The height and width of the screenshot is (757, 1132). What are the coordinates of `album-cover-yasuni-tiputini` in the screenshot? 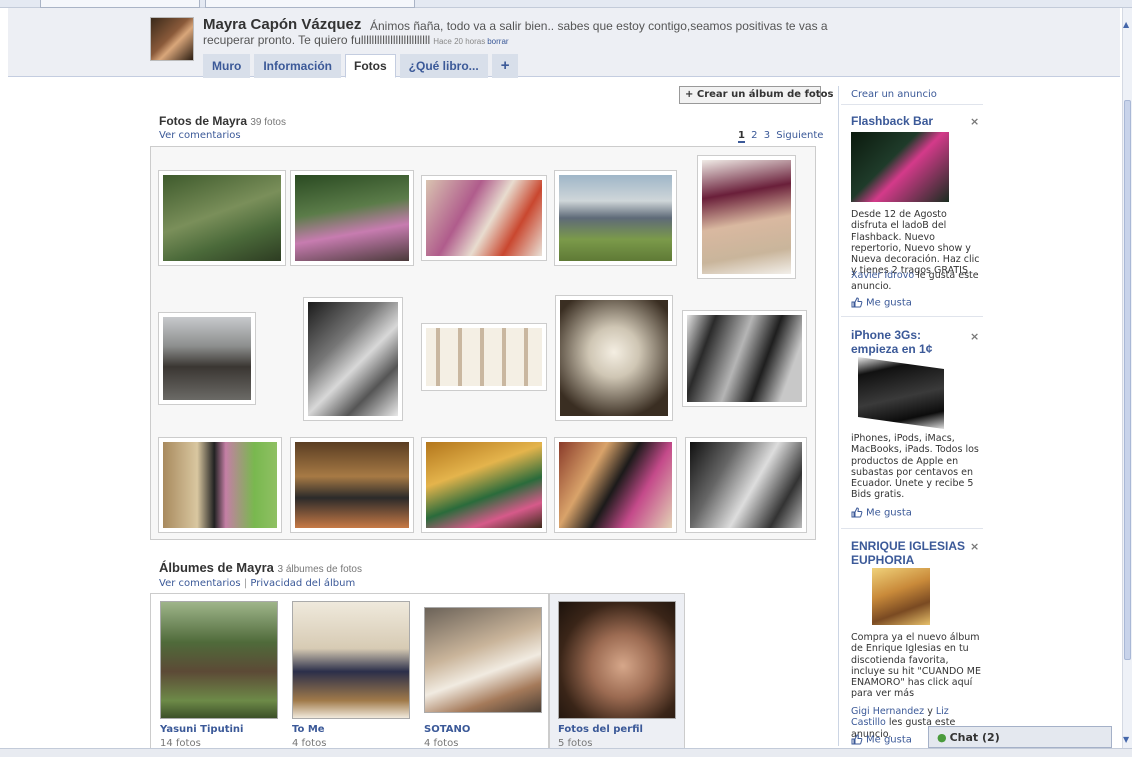 It's located at (219, 660).